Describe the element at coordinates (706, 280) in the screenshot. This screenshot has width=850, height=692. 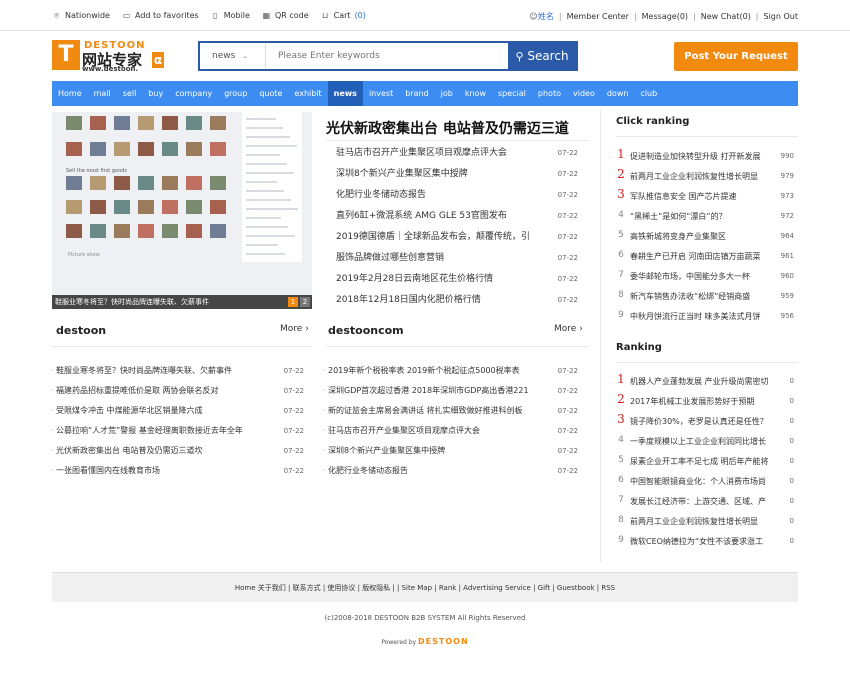
I see `ranking-item: 7 委华邮轮市场，中国能分多大一杯 960` at that location.